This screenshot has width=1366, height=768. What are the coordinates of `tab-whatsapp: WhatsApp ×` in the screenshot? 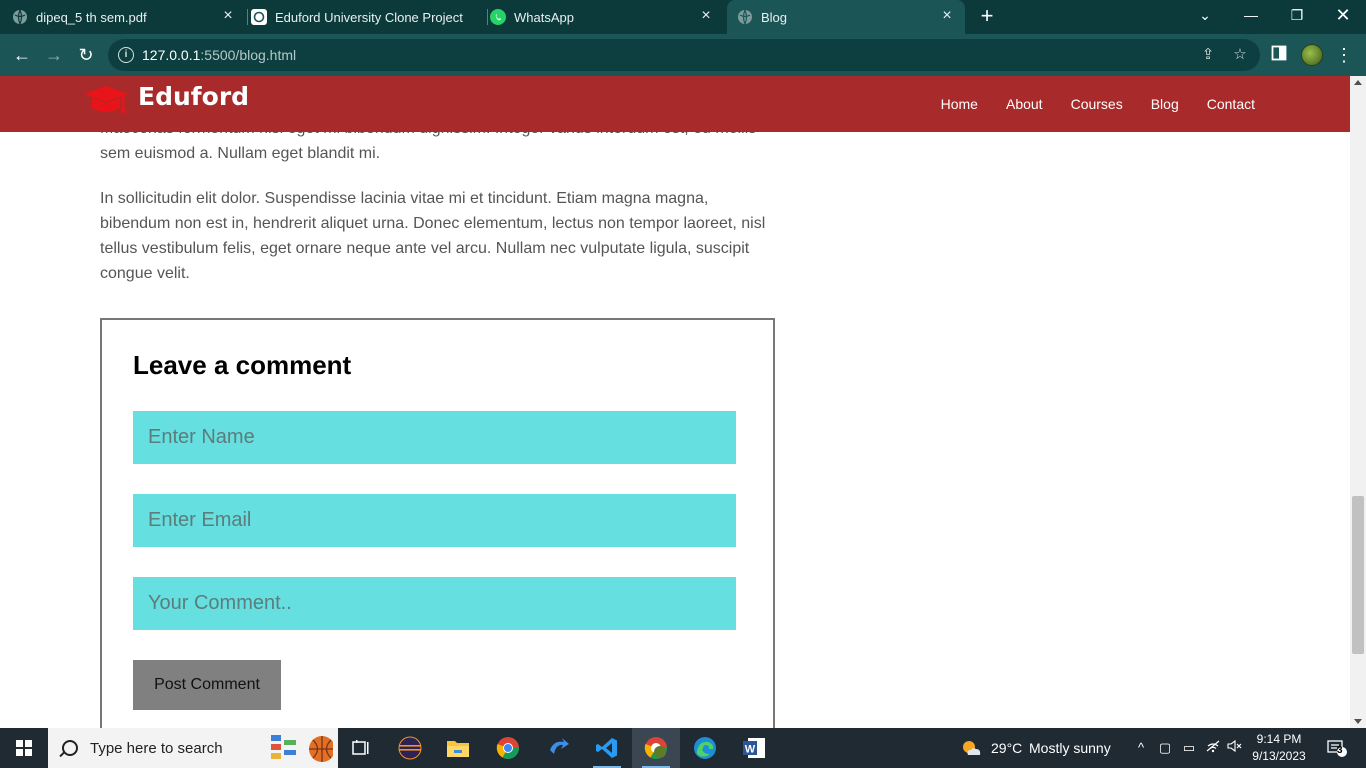 It's located at (607, 17).